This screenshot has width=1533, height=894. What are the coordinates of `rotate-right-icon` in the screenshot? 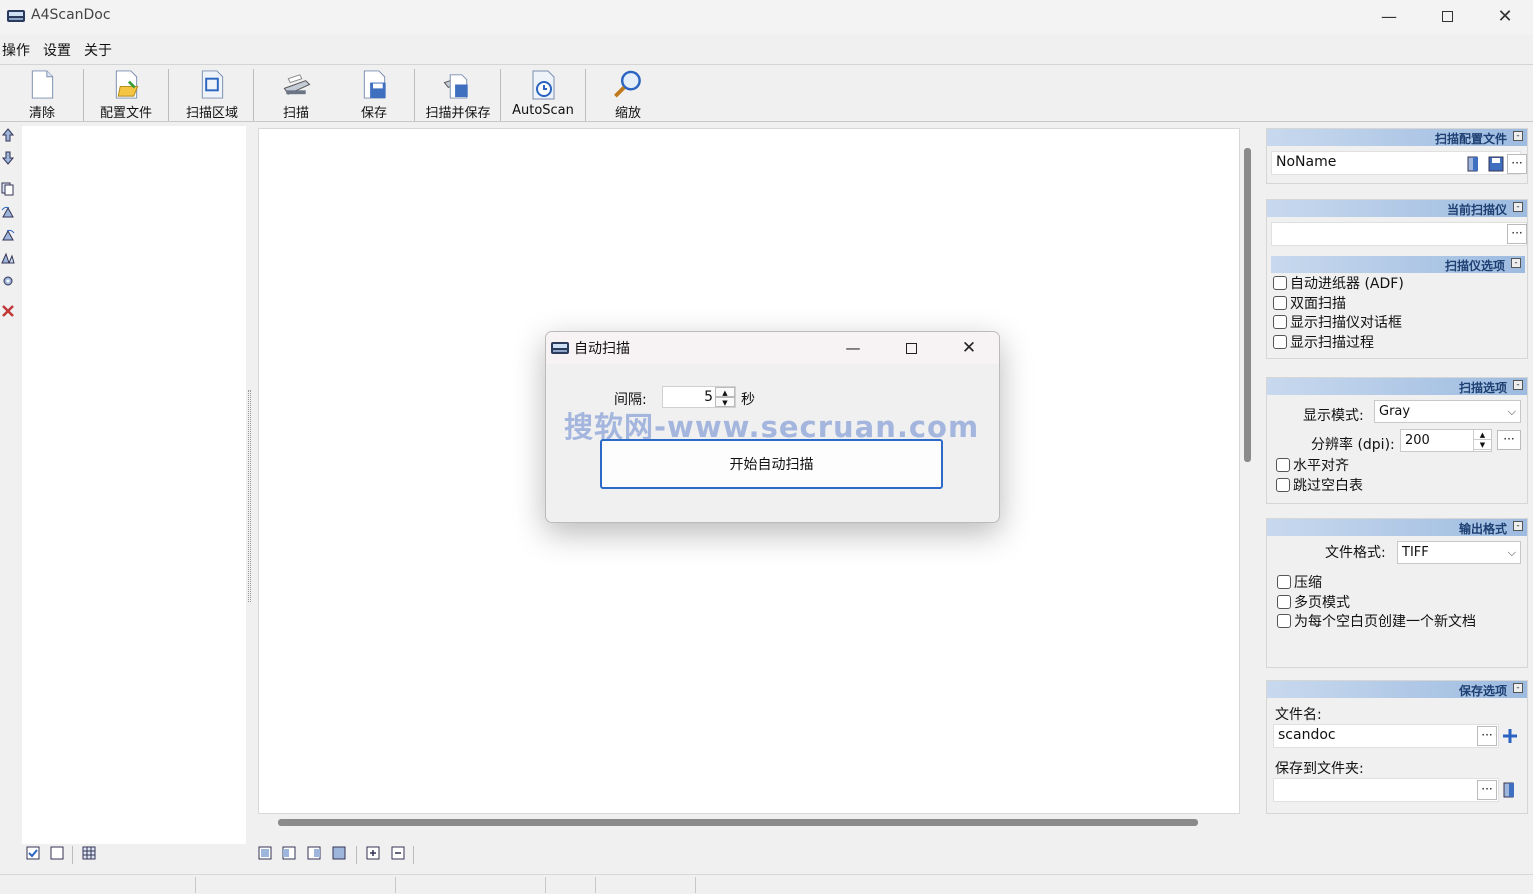 It's located at (8, 235).